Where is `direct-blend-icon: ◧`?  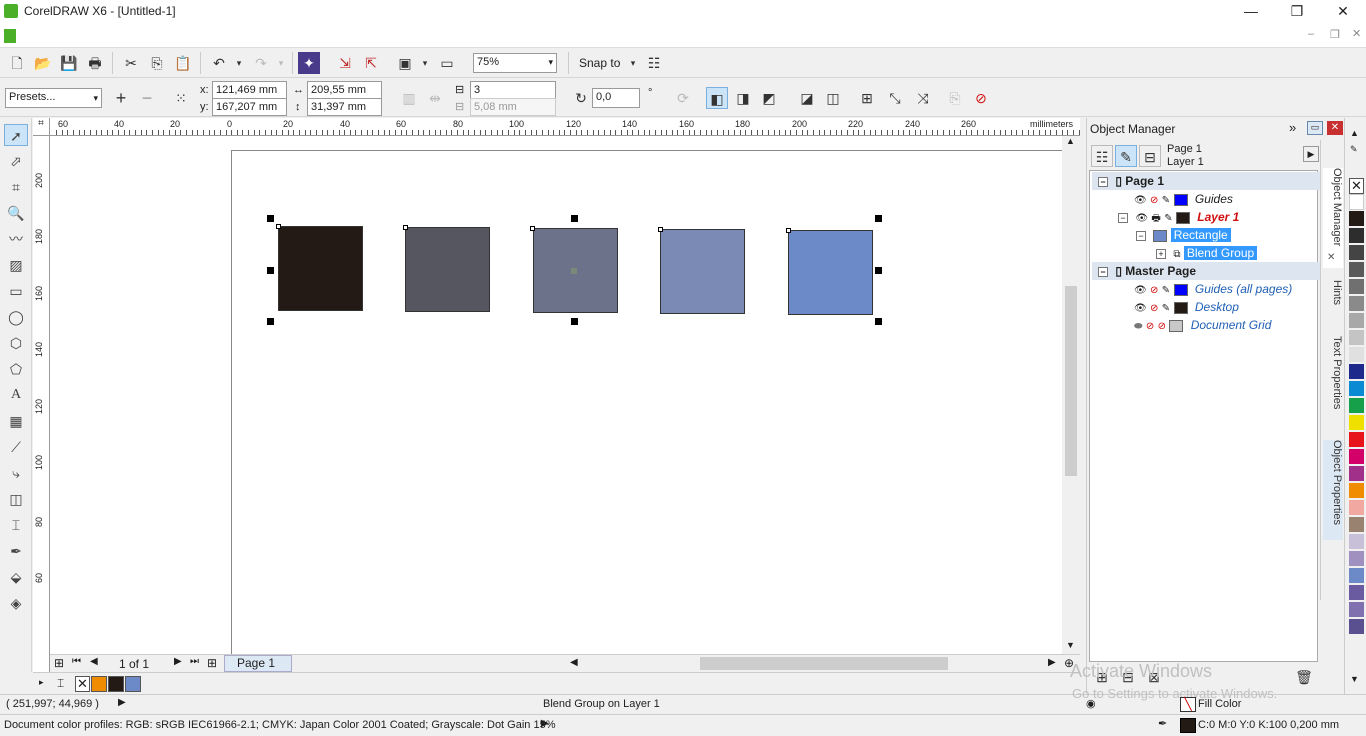 direct-blend-icon: ◧ is located at coordinates (717, 98).